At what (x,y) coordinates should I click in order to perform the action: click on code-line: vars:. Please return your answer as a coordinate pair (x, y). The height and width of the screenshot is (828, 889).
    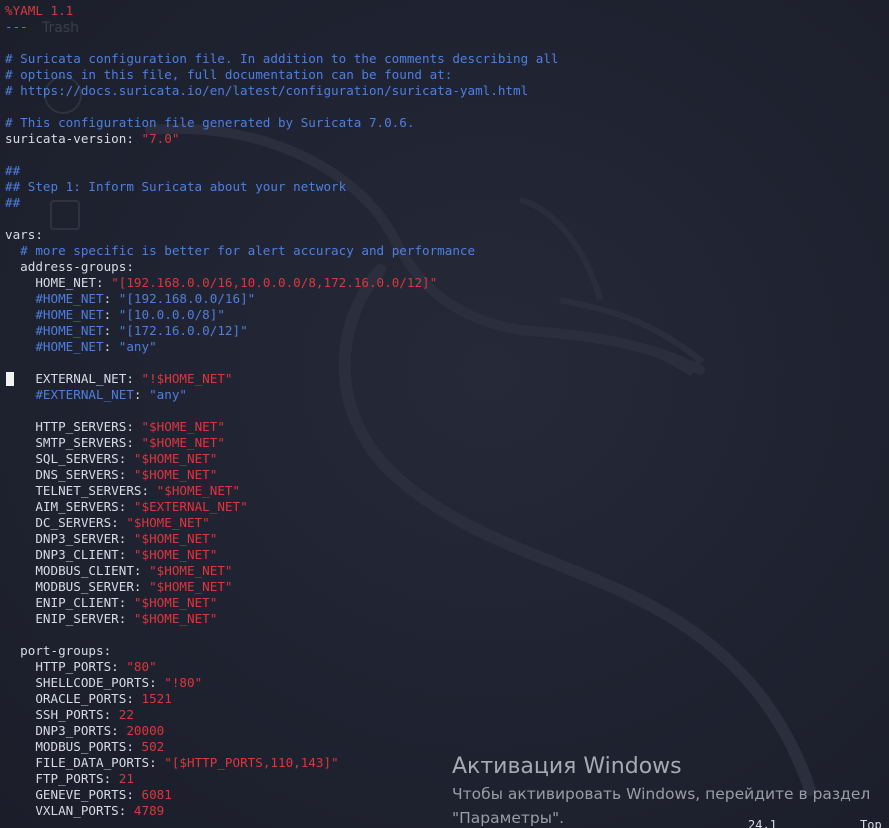
    Looking at the image, I should click on (447, 235).